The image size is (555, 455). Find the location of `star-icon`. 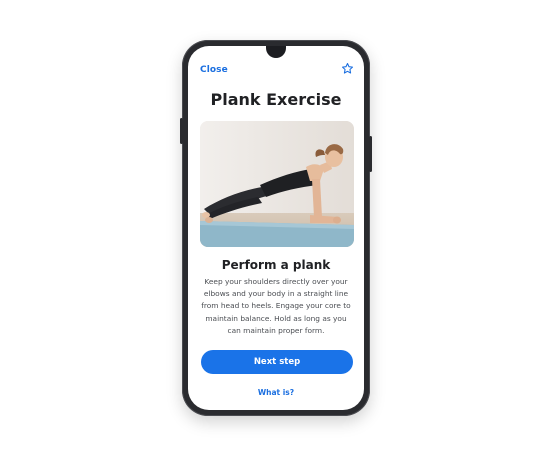

star-icon is located at coordinates (347, 68).